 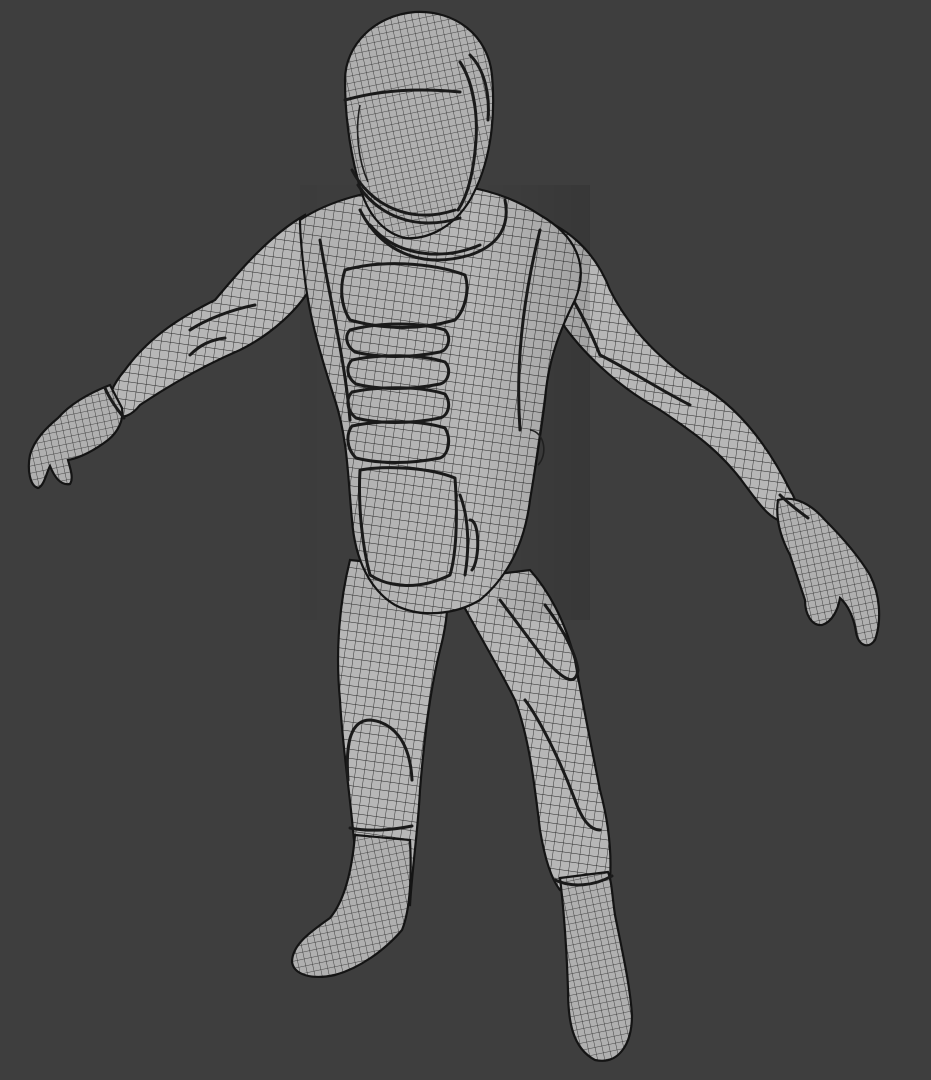 What do you see at coordinates (172, 351) in the screenshot?
I see `left-arm` at bounding box center [172, 351].